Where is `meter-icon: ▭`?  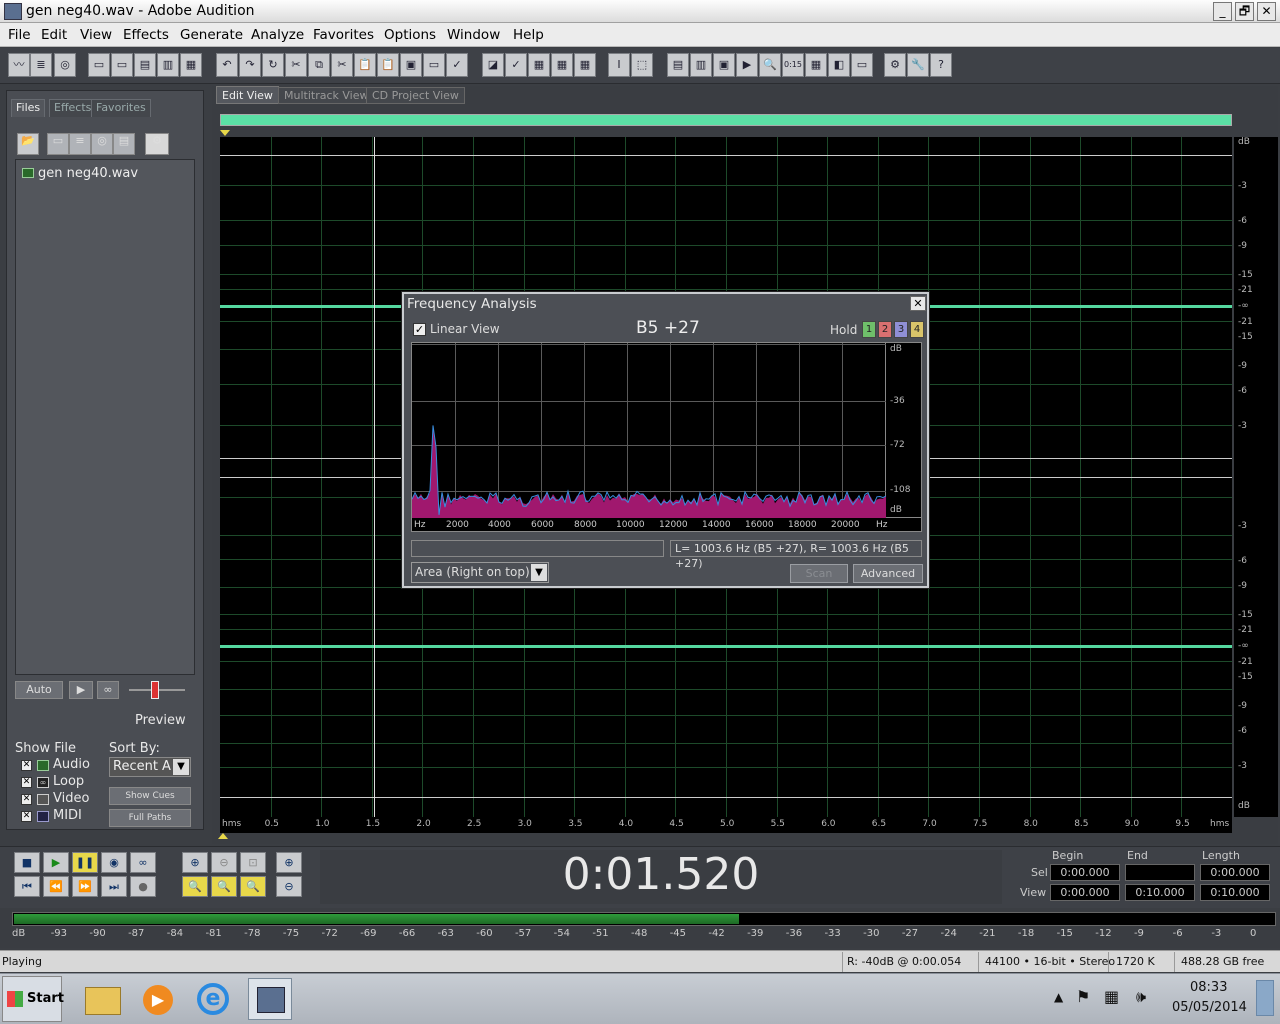
meter-icon: ▭ is located at coordinates (862, 65).